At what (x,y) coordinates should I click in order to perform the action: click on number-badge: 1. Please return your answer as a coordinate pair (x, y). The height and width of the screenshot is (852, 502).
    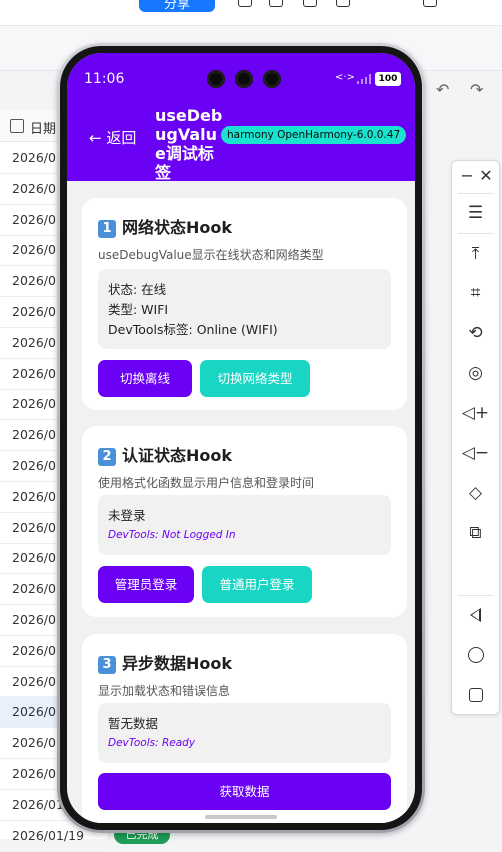
    Looking at the image, I should click on (107, 229).